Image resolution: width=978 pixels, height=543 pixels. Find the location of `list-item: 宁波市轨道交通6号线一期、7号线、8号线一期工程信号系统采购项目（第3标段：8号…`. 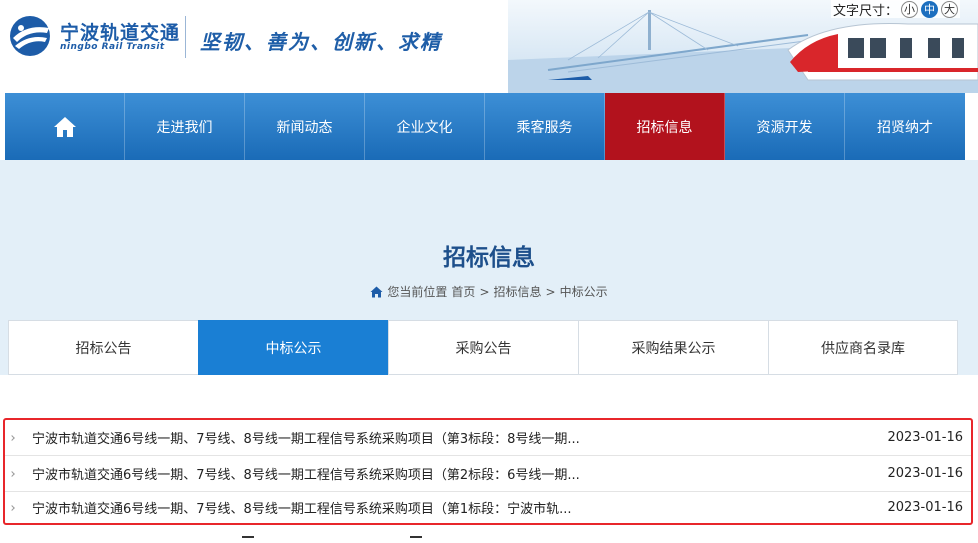

list-item: 宁波市轨道交通6号线一期、7号线、8号线一期工程信号系统采购项目（第3标段：8号… is located at coordinates (488, 438).